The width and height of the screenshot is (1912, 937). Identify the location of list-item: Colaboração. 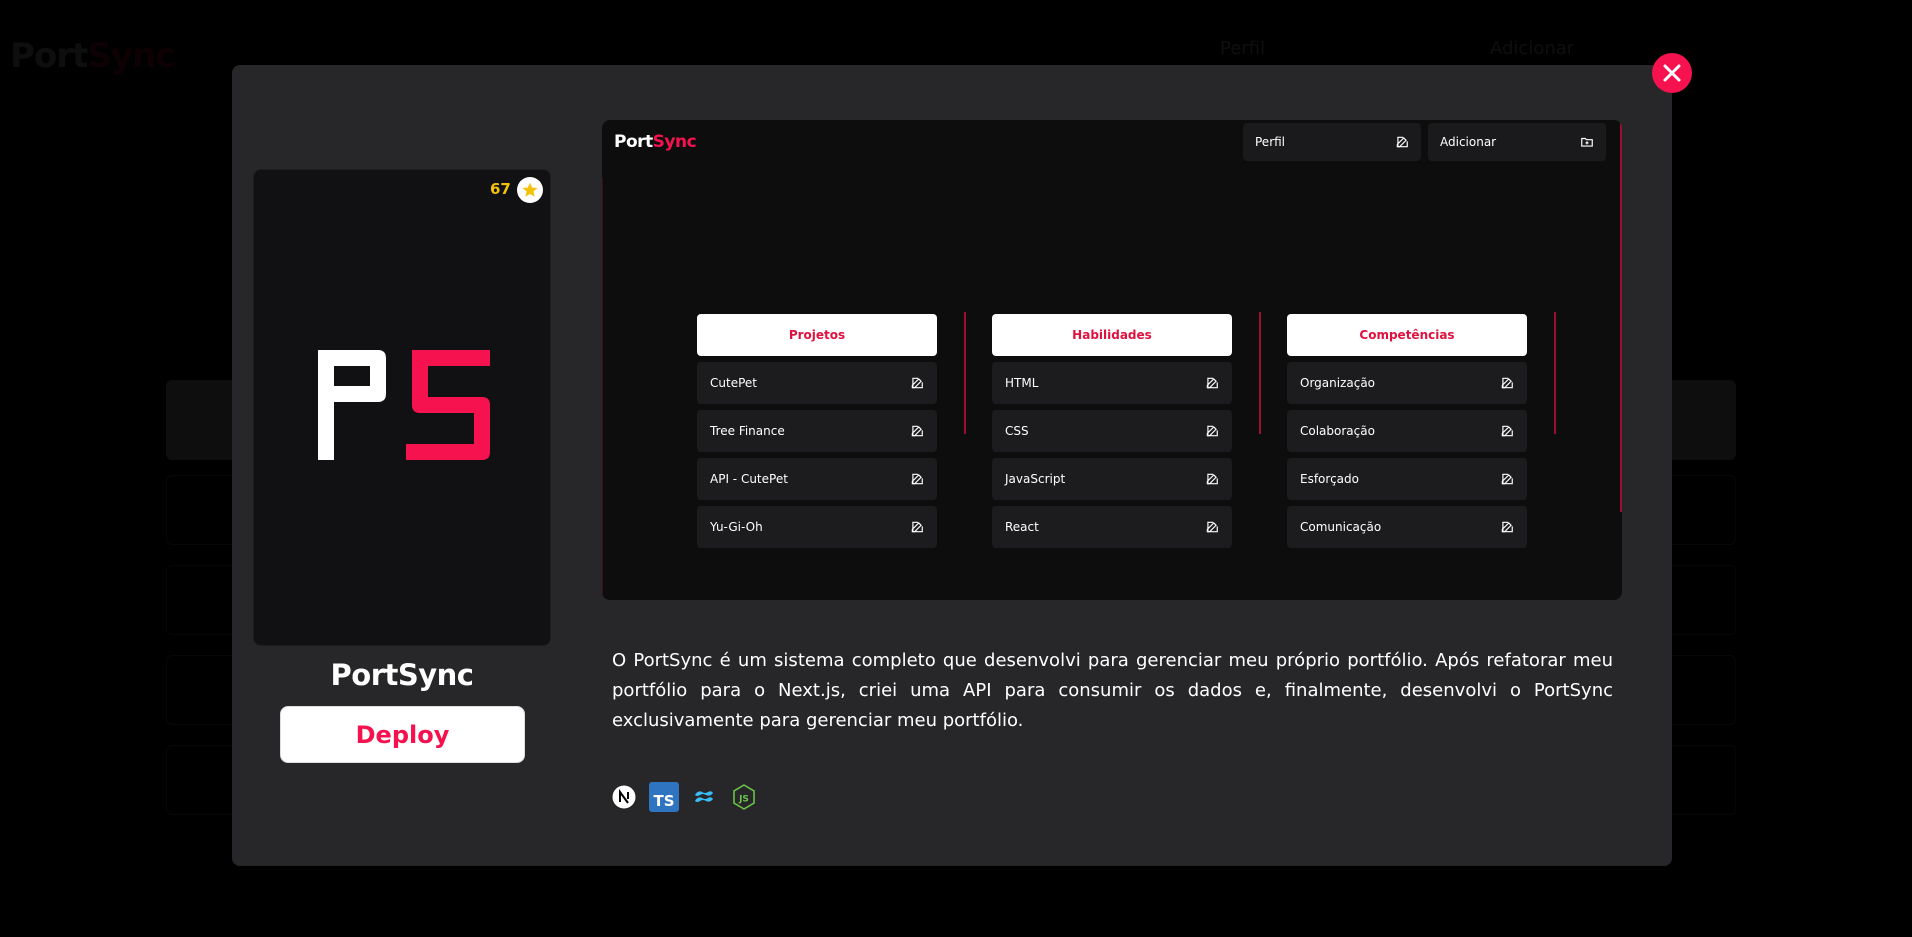
(1407, 431).